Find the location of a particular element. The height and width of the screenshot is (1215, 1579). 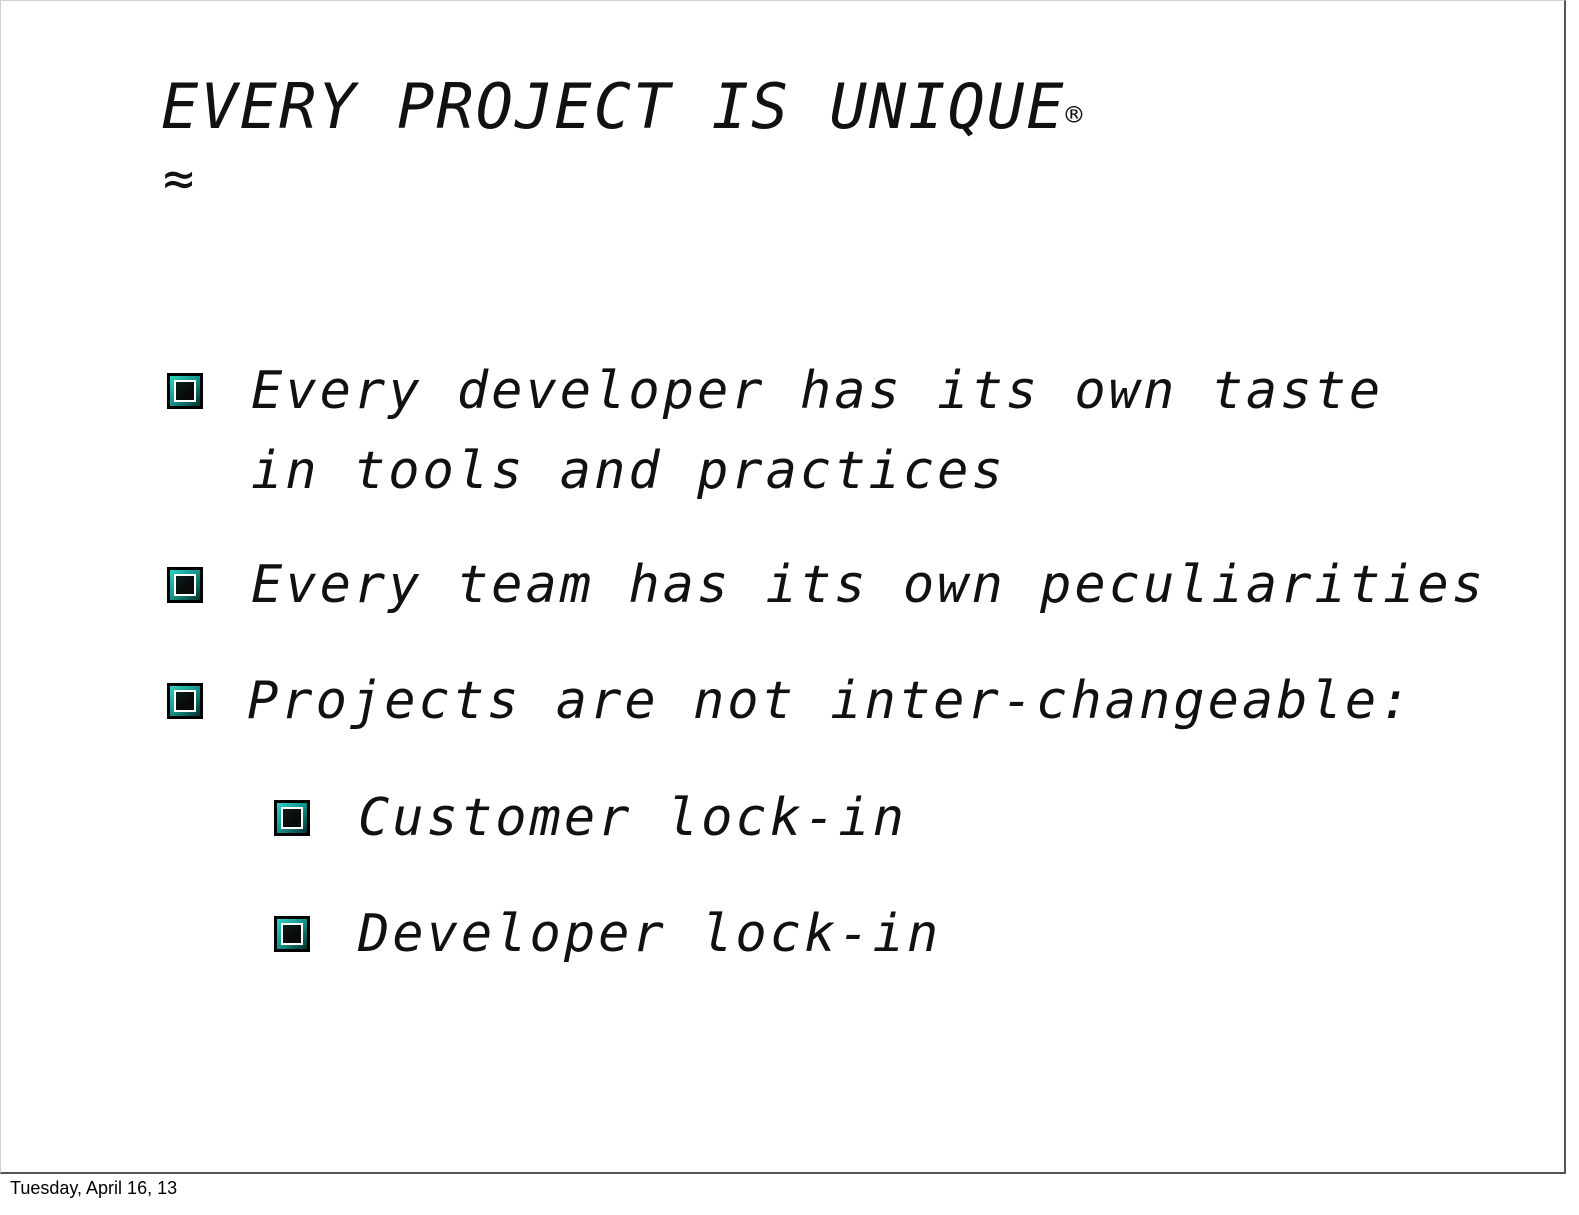

sub-bullet-item: Customer lock-in is located at coordinates (590, 818).